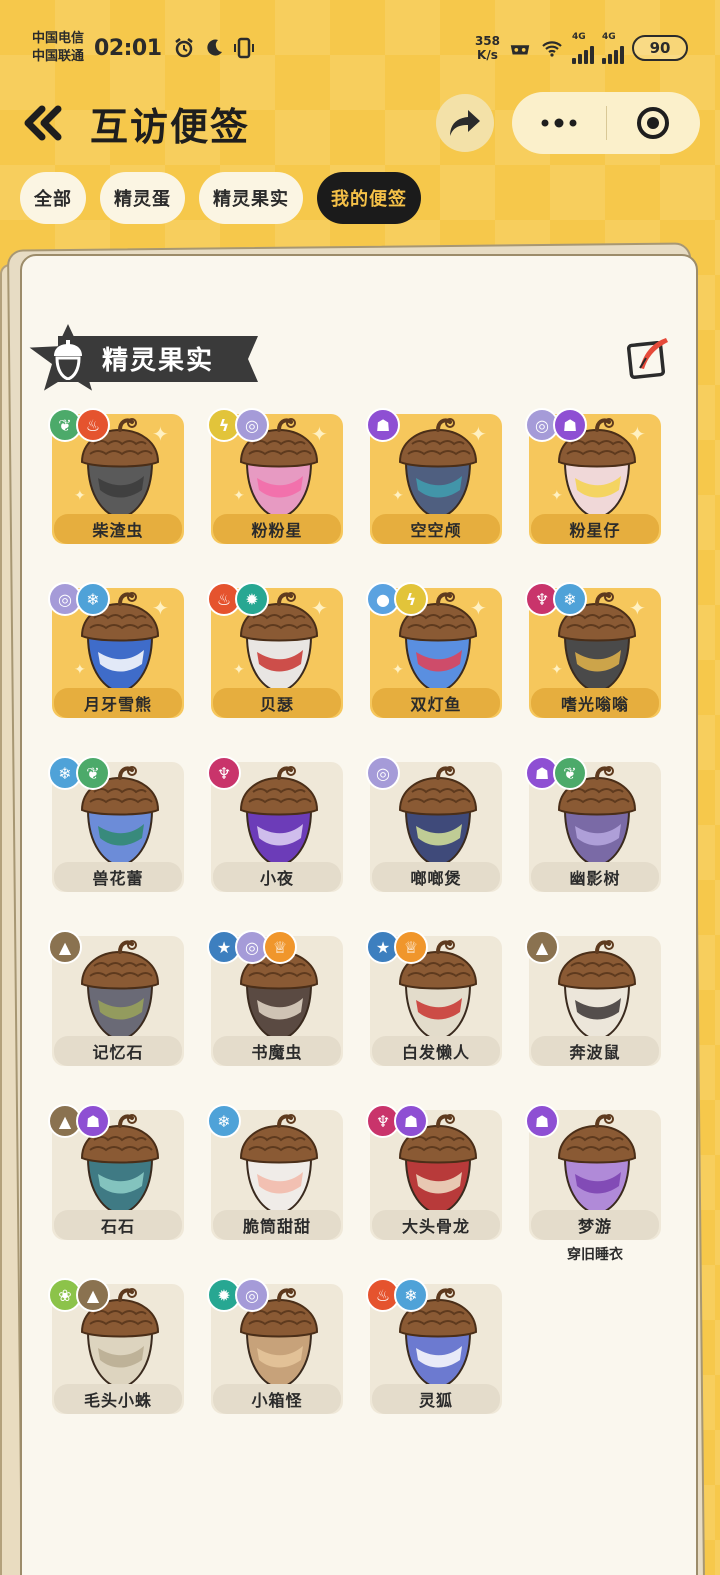 The height and width of the screenshot is (1575, 720). What do you see at coordinates (116, 1346) in the screenshot?
I see `fruit-item: 毛头小蛛 ❀ ▲` at bounding box center [116, 1346].